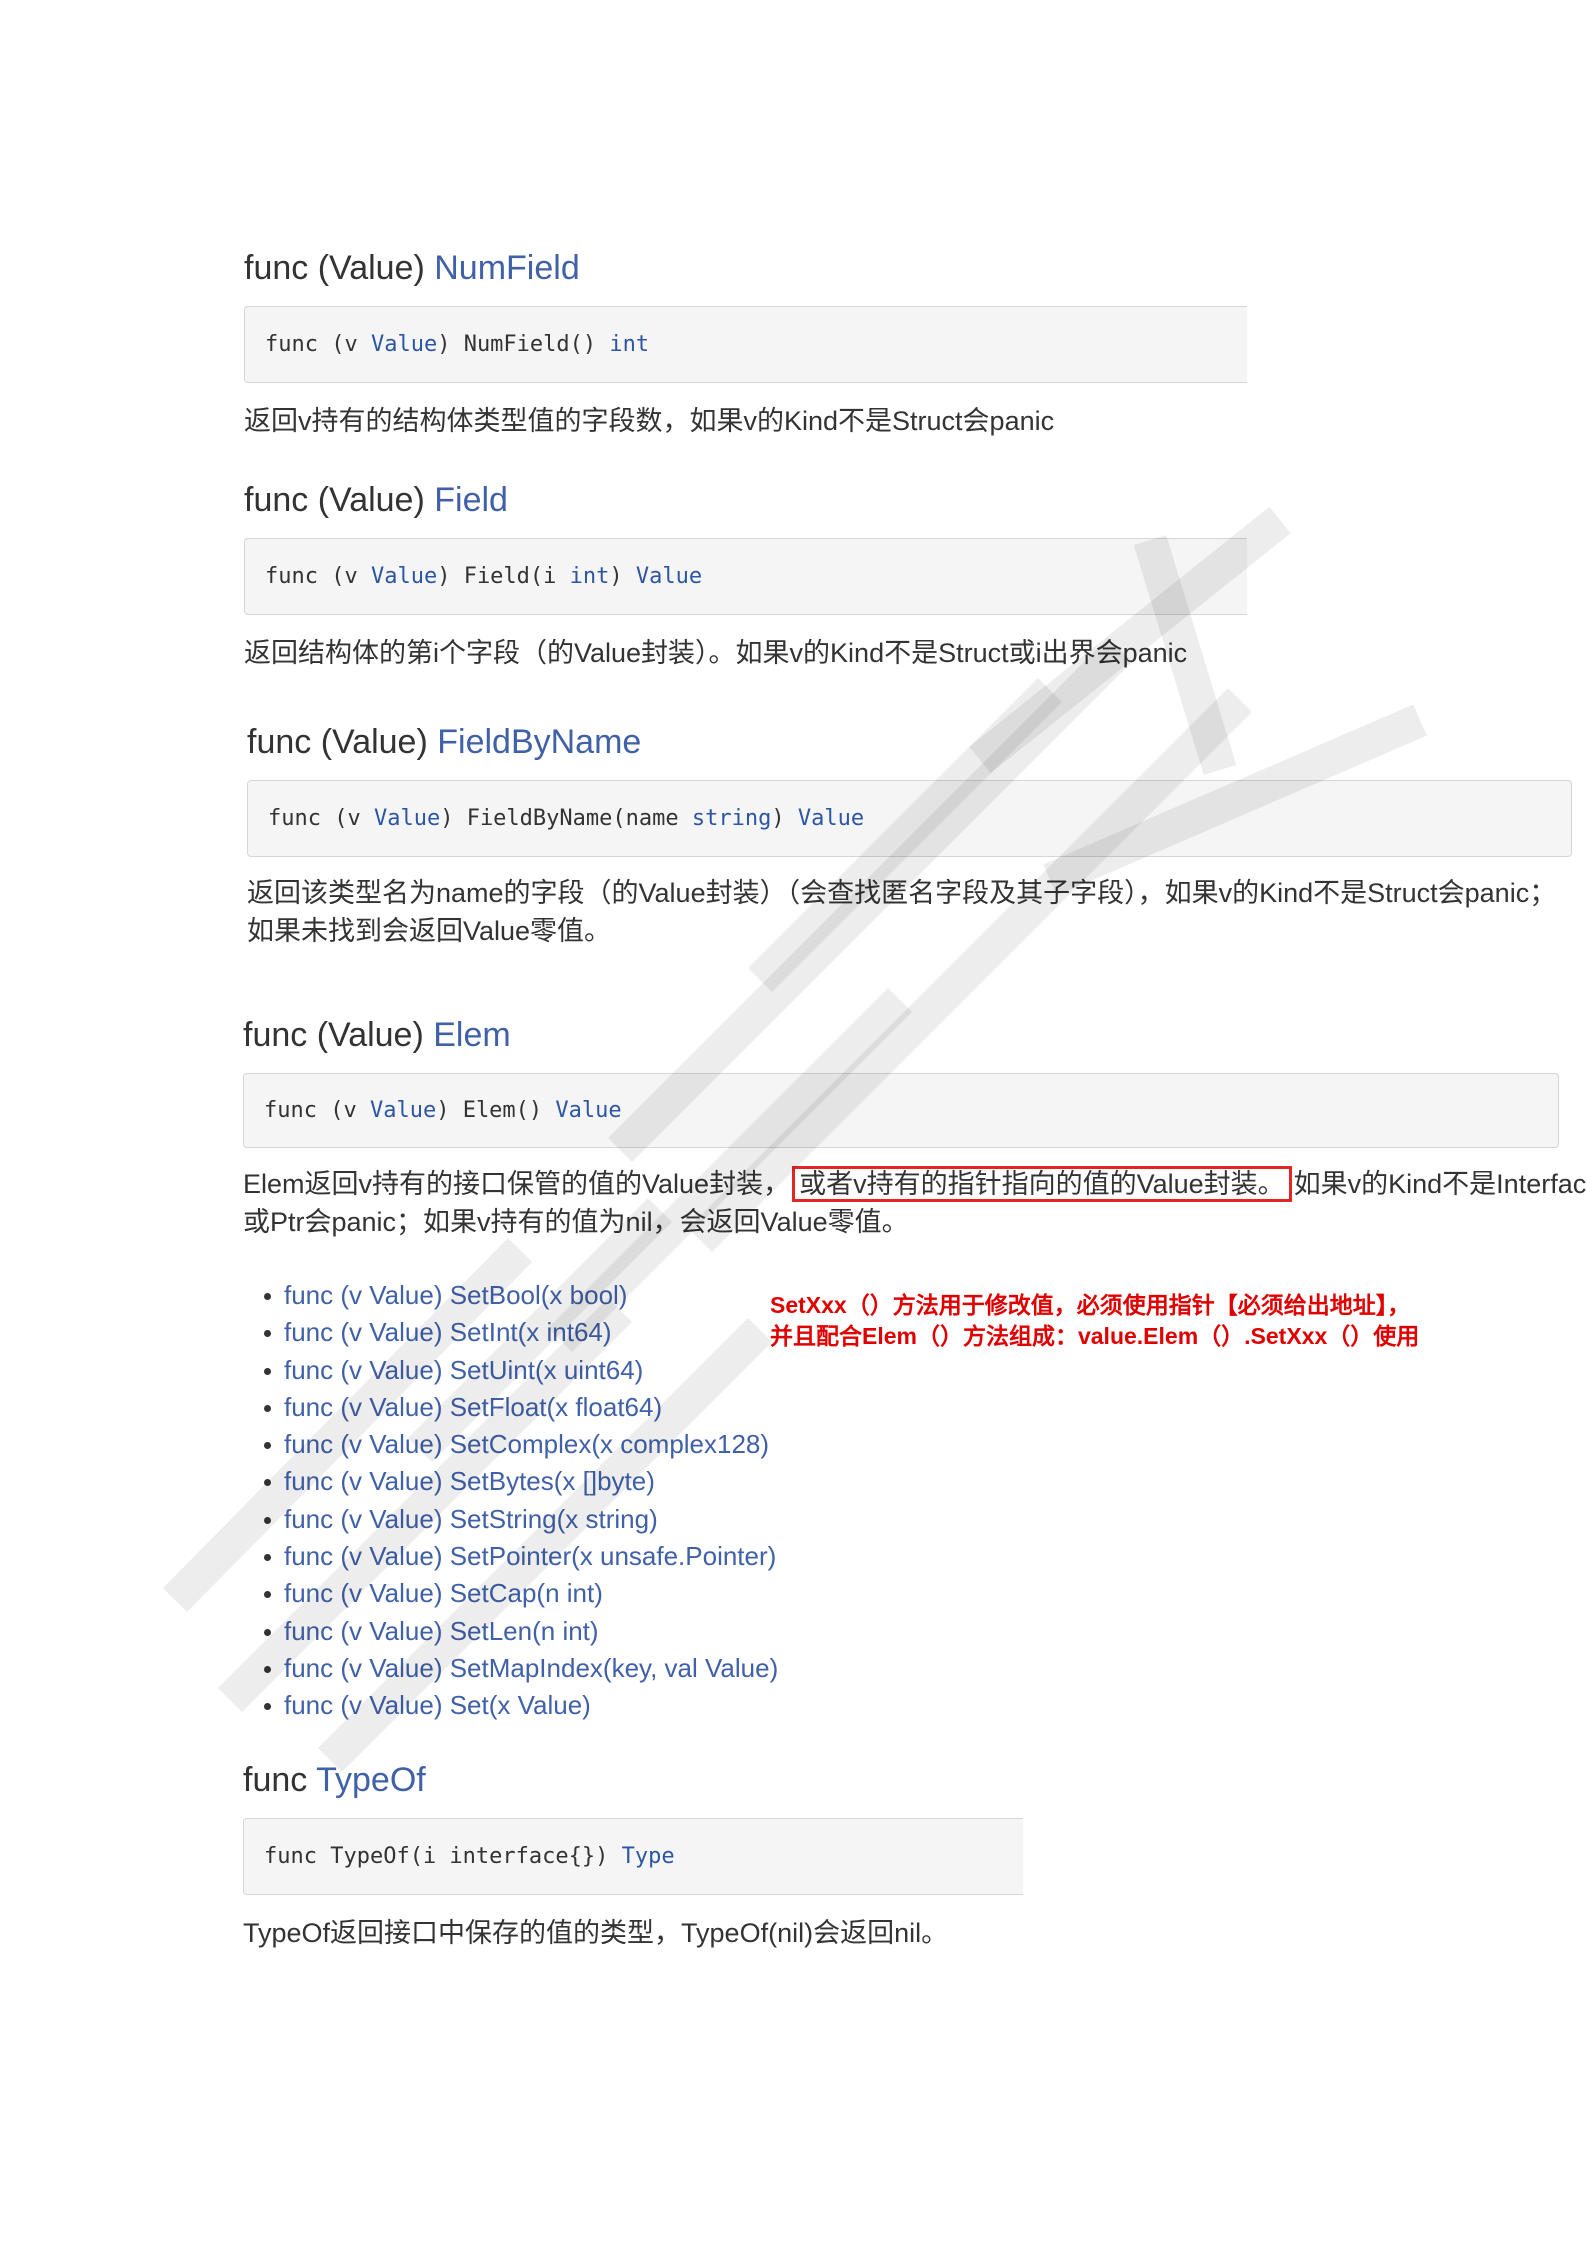 The height and width of the screenshot is (2245, 1587). Describe the element at coordinates (377, 1035) in the screenshot. I see `heading-elem: func (Value) Elem` at that location.